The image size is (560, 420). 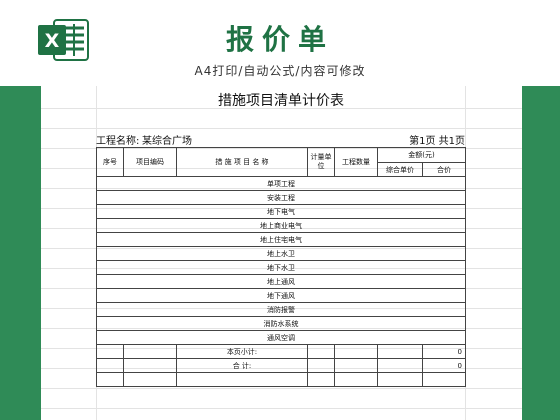 I want to click on table-row, so click(x=281, y=379).